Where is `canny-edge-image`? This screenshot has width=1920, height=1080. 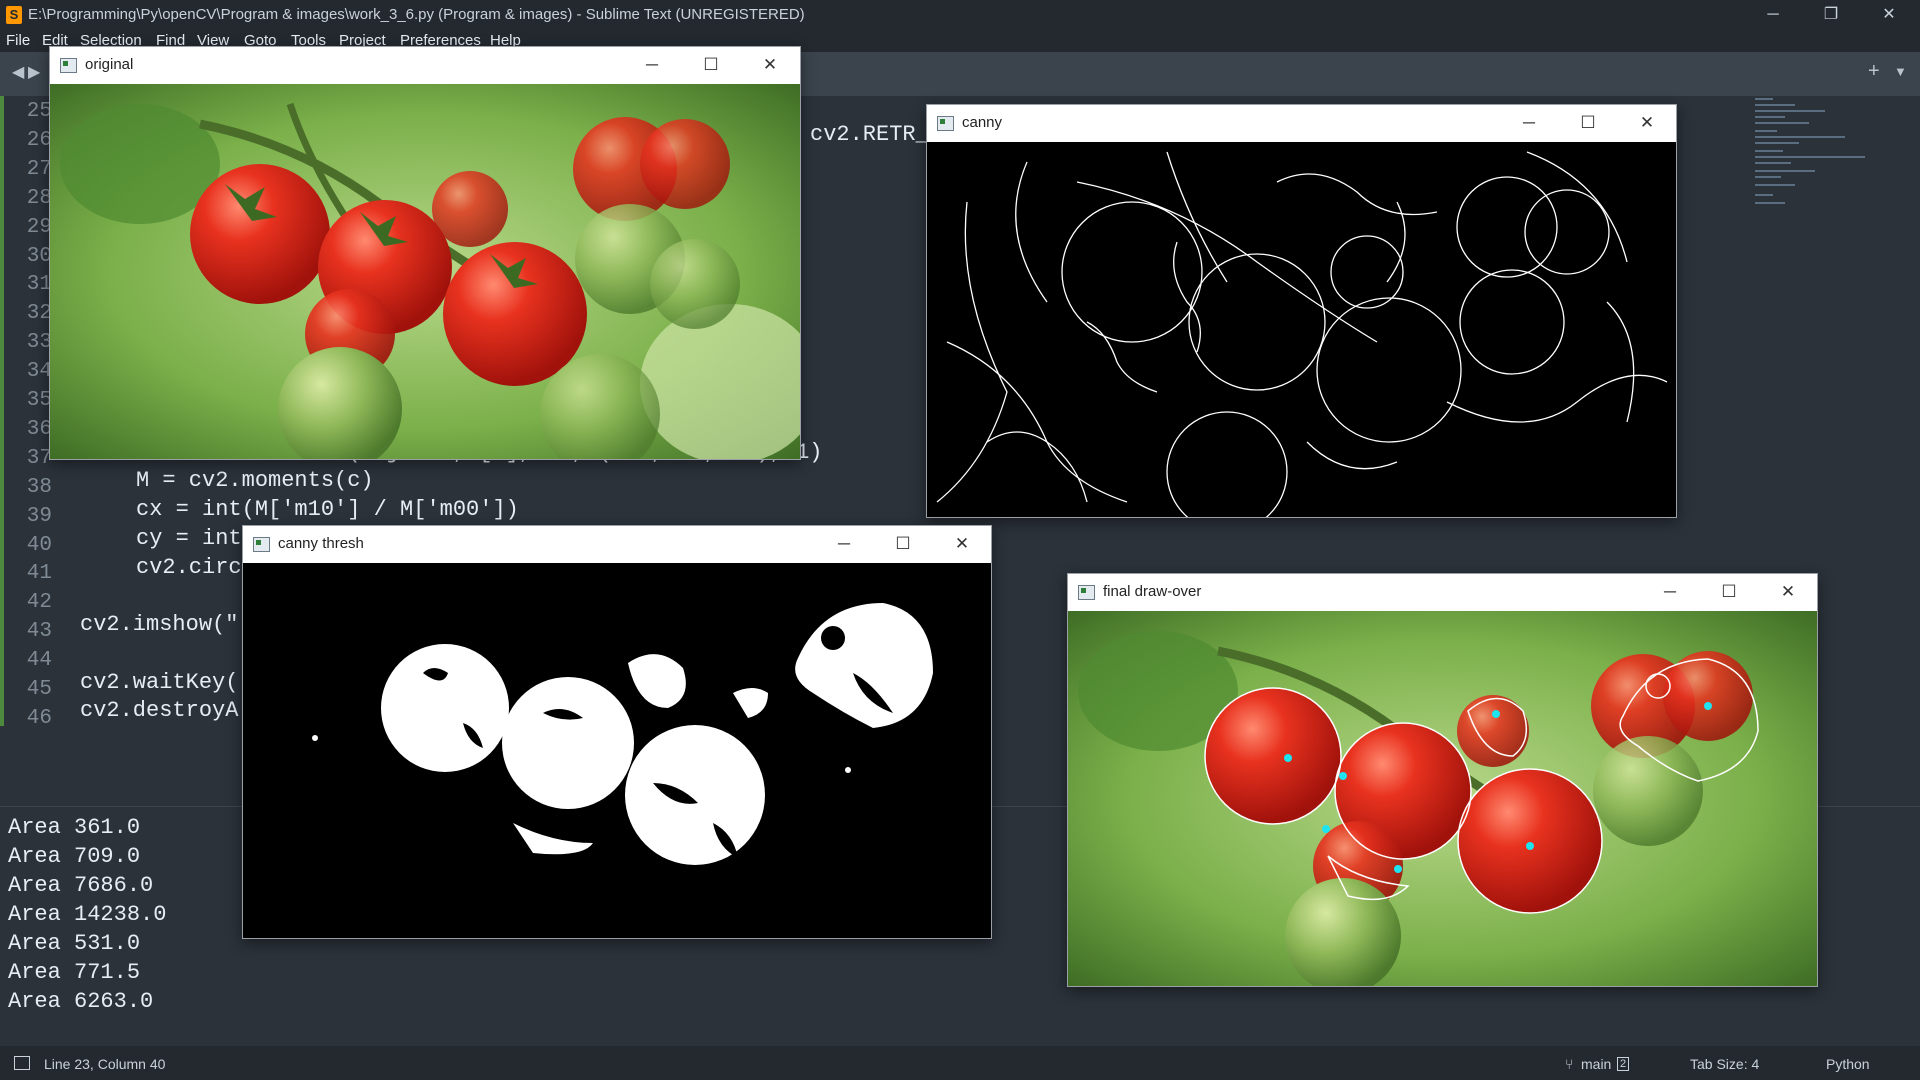 canny-edge-image is located at coordinates (1301, 329).